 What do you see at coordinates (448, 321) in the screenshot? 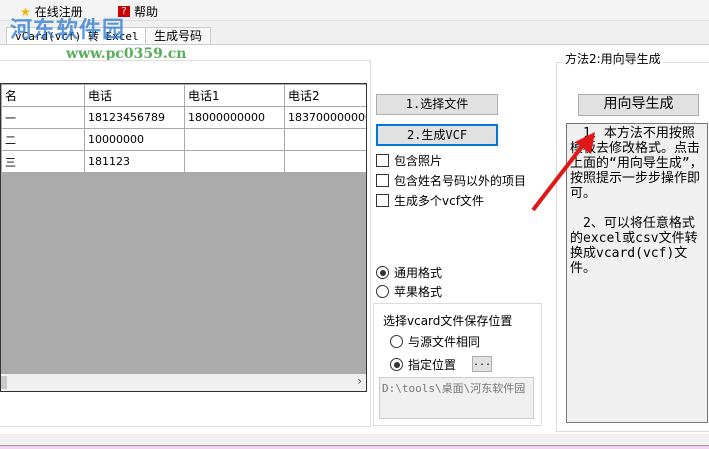
I see `save-location-title: 选择vcard文件保存位置` at bounding box center [448, 321].